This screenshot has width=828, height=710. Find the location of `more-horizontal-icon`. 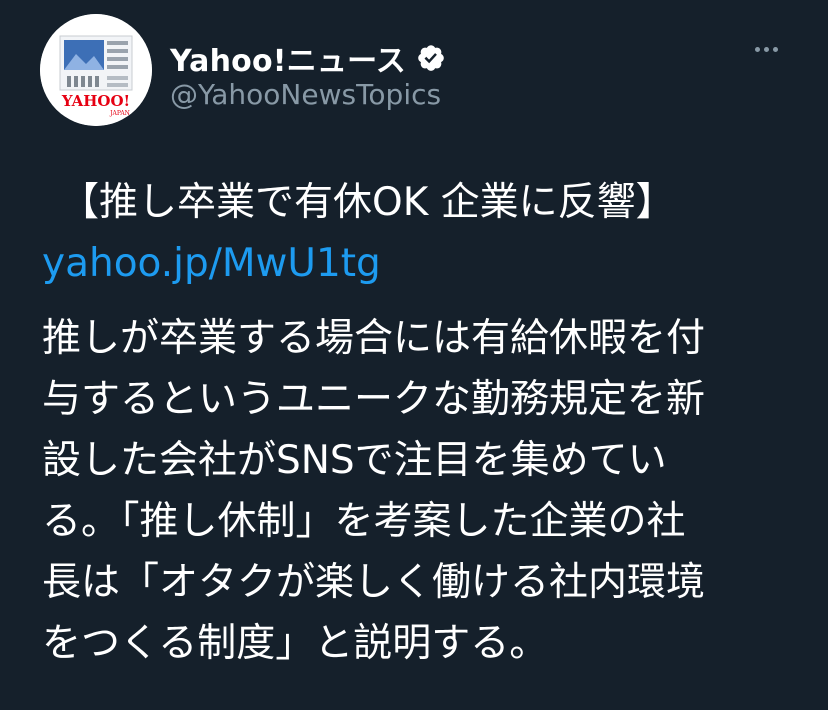

more-horizontal-icon is located at coordinates (757, 49).